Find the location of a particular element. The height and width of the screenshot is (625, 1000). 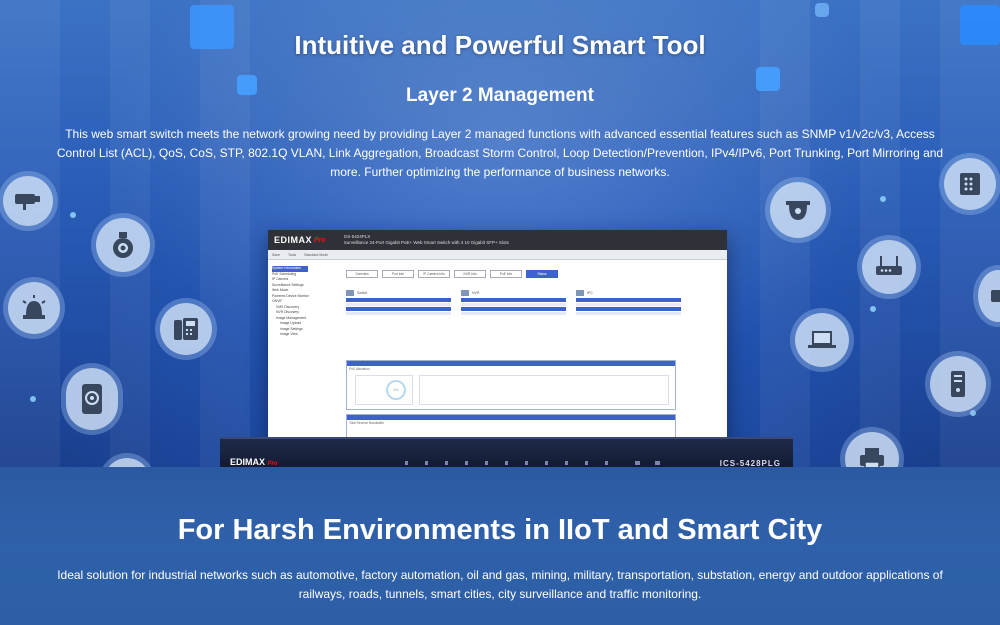

mockup-panel-switch: Switch is located at coordinates (398, 301).